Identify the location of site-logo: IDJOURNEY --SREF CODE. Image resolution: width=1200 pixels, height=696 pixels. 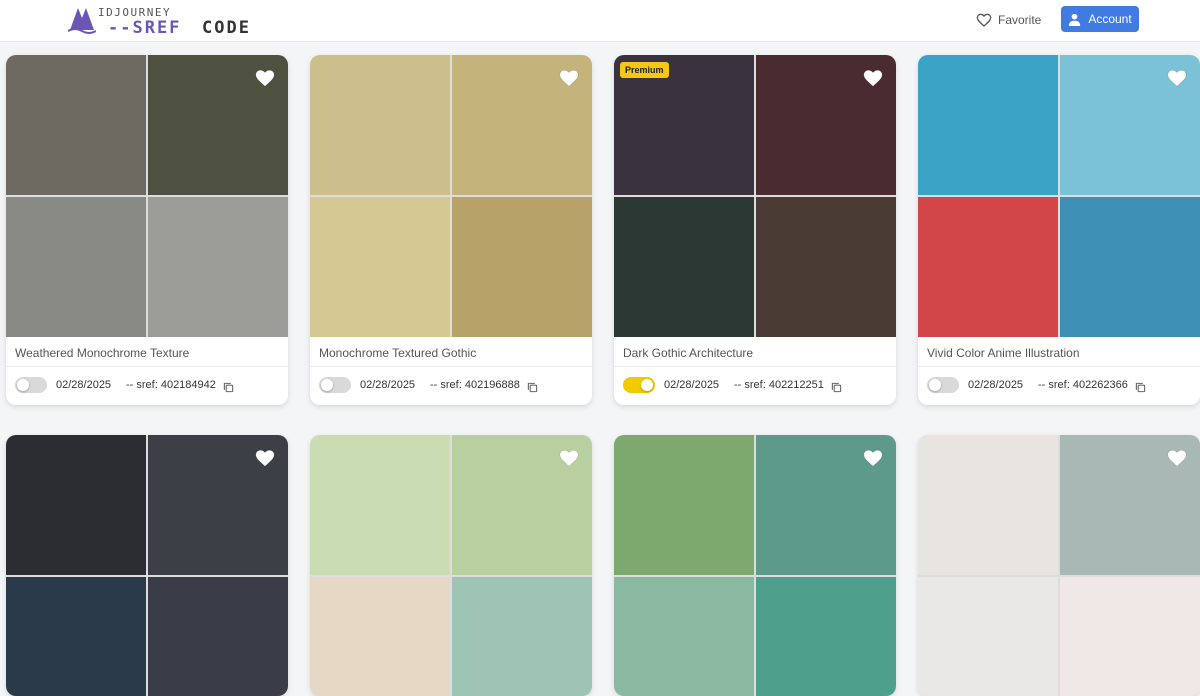
(168, 21).